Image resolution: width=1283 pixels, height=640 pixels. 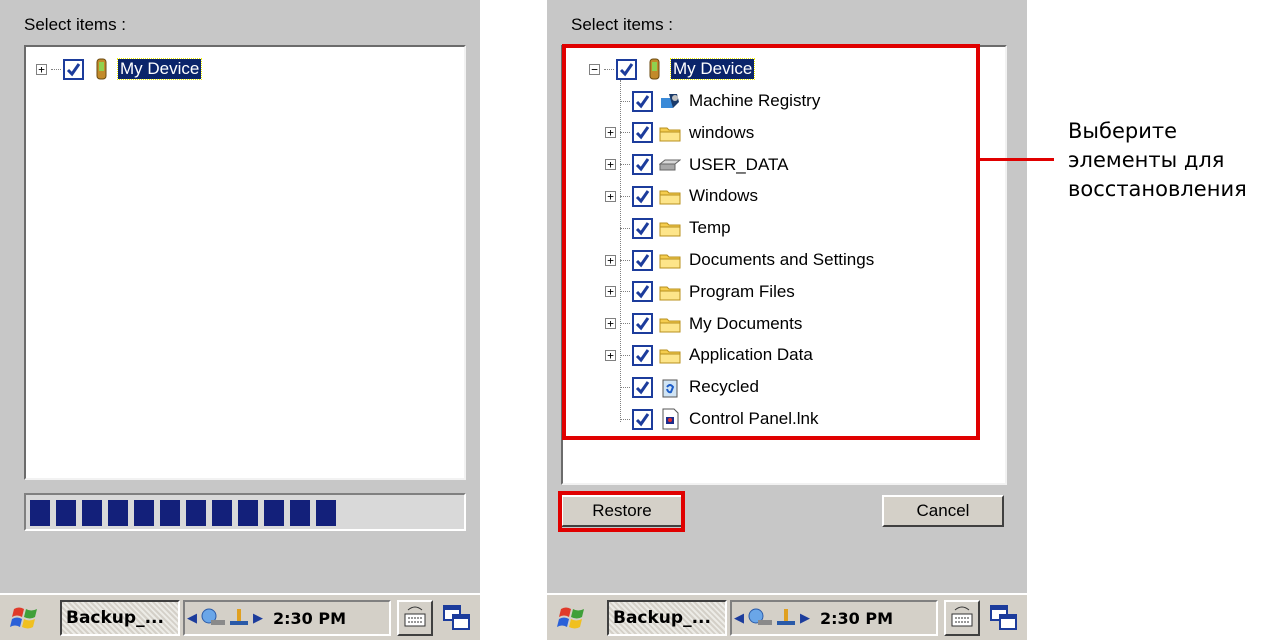 I want to click on callout-text: Выберите элементы для восстановления, so click(x=1157, y=160).